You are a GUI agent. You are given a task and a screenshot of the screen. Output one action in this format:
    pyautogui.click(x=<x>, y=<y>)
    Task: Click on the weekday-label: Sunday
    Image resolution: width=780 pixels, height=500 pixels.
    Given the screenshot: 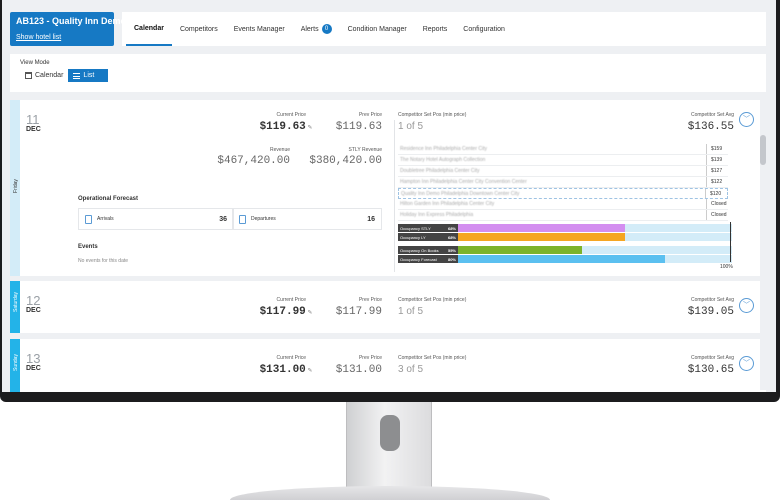 What is the action you would take?
    pyautogui.click(x=16, y=362)
    